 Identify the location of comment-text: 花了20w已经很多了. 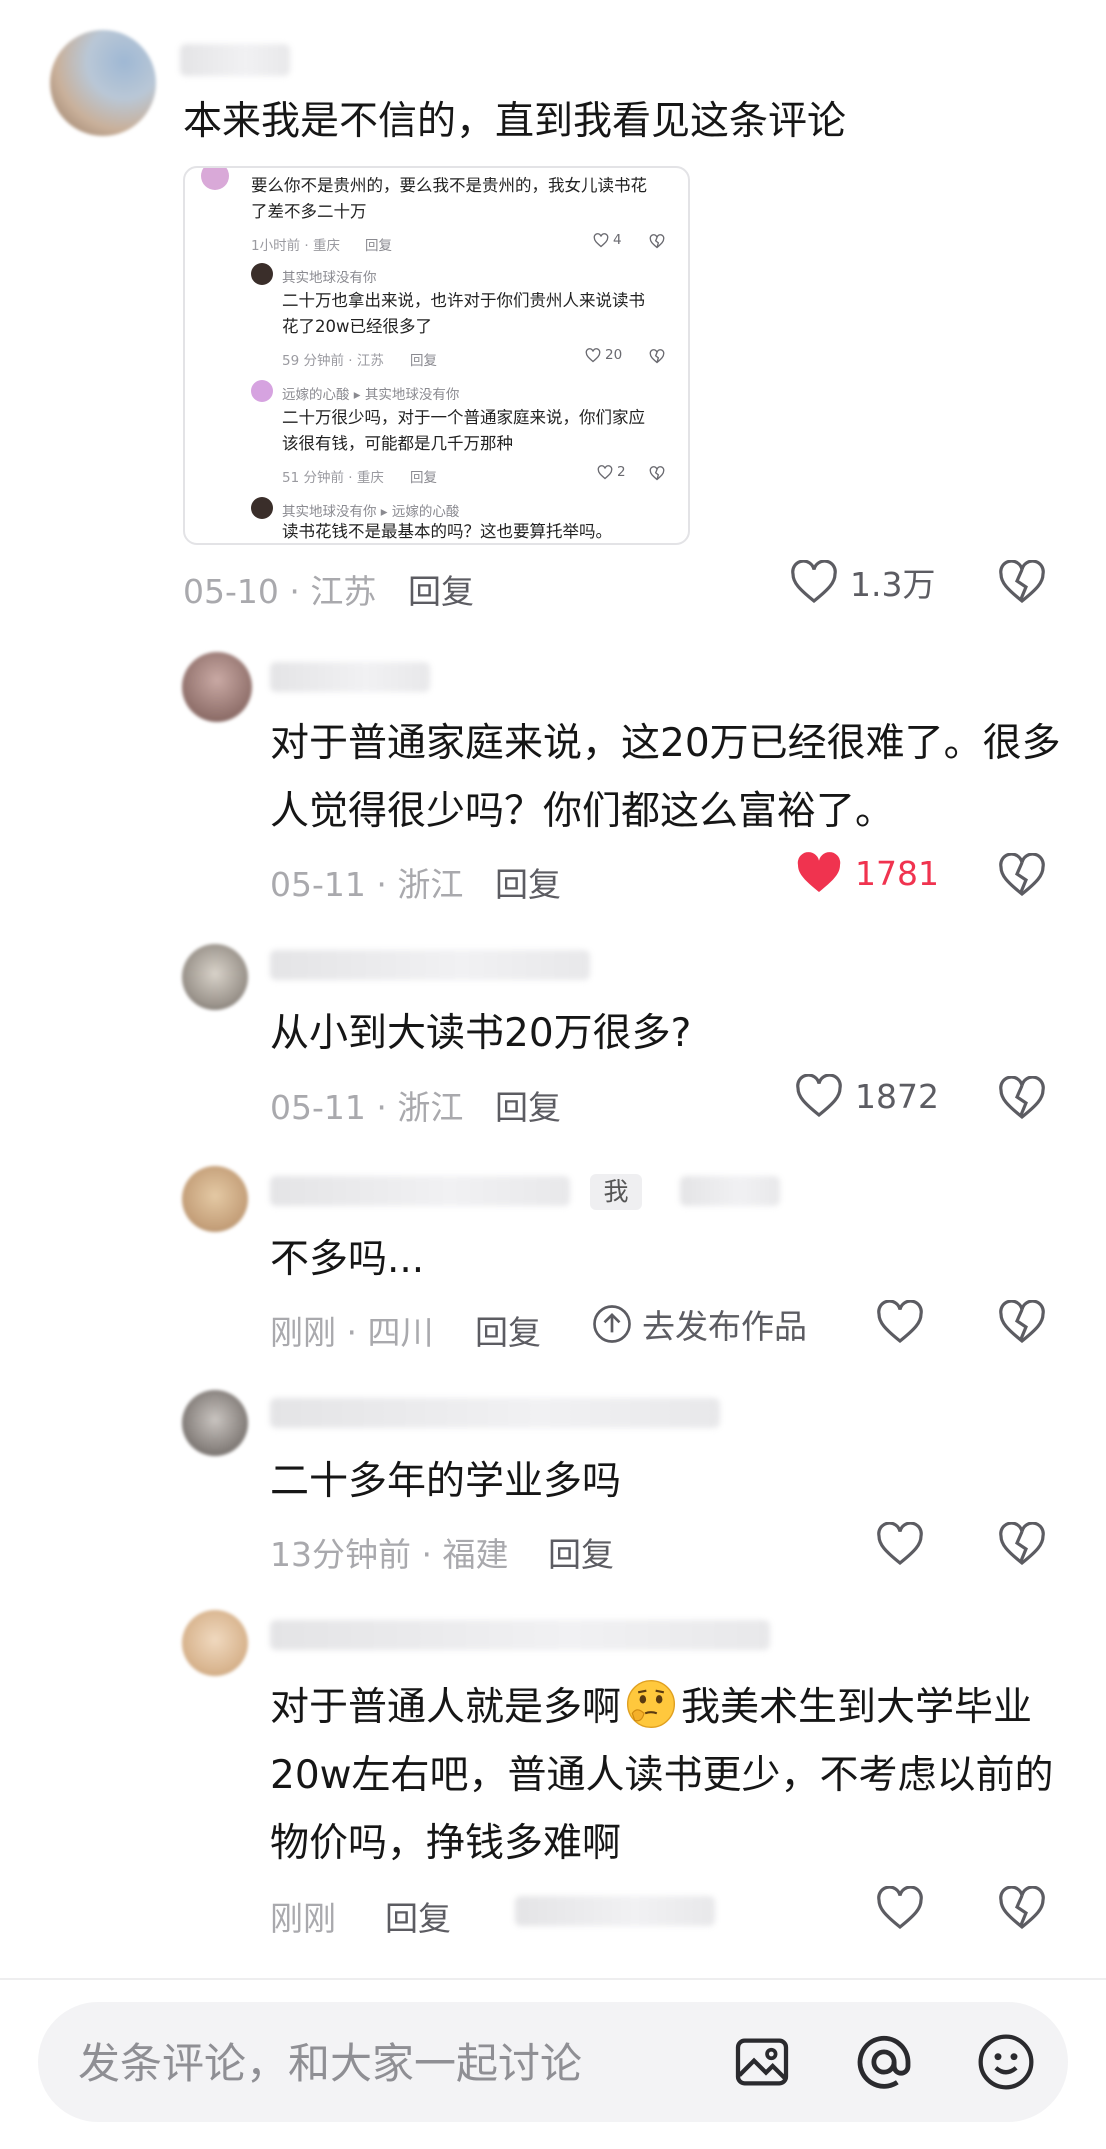
(357, 326).